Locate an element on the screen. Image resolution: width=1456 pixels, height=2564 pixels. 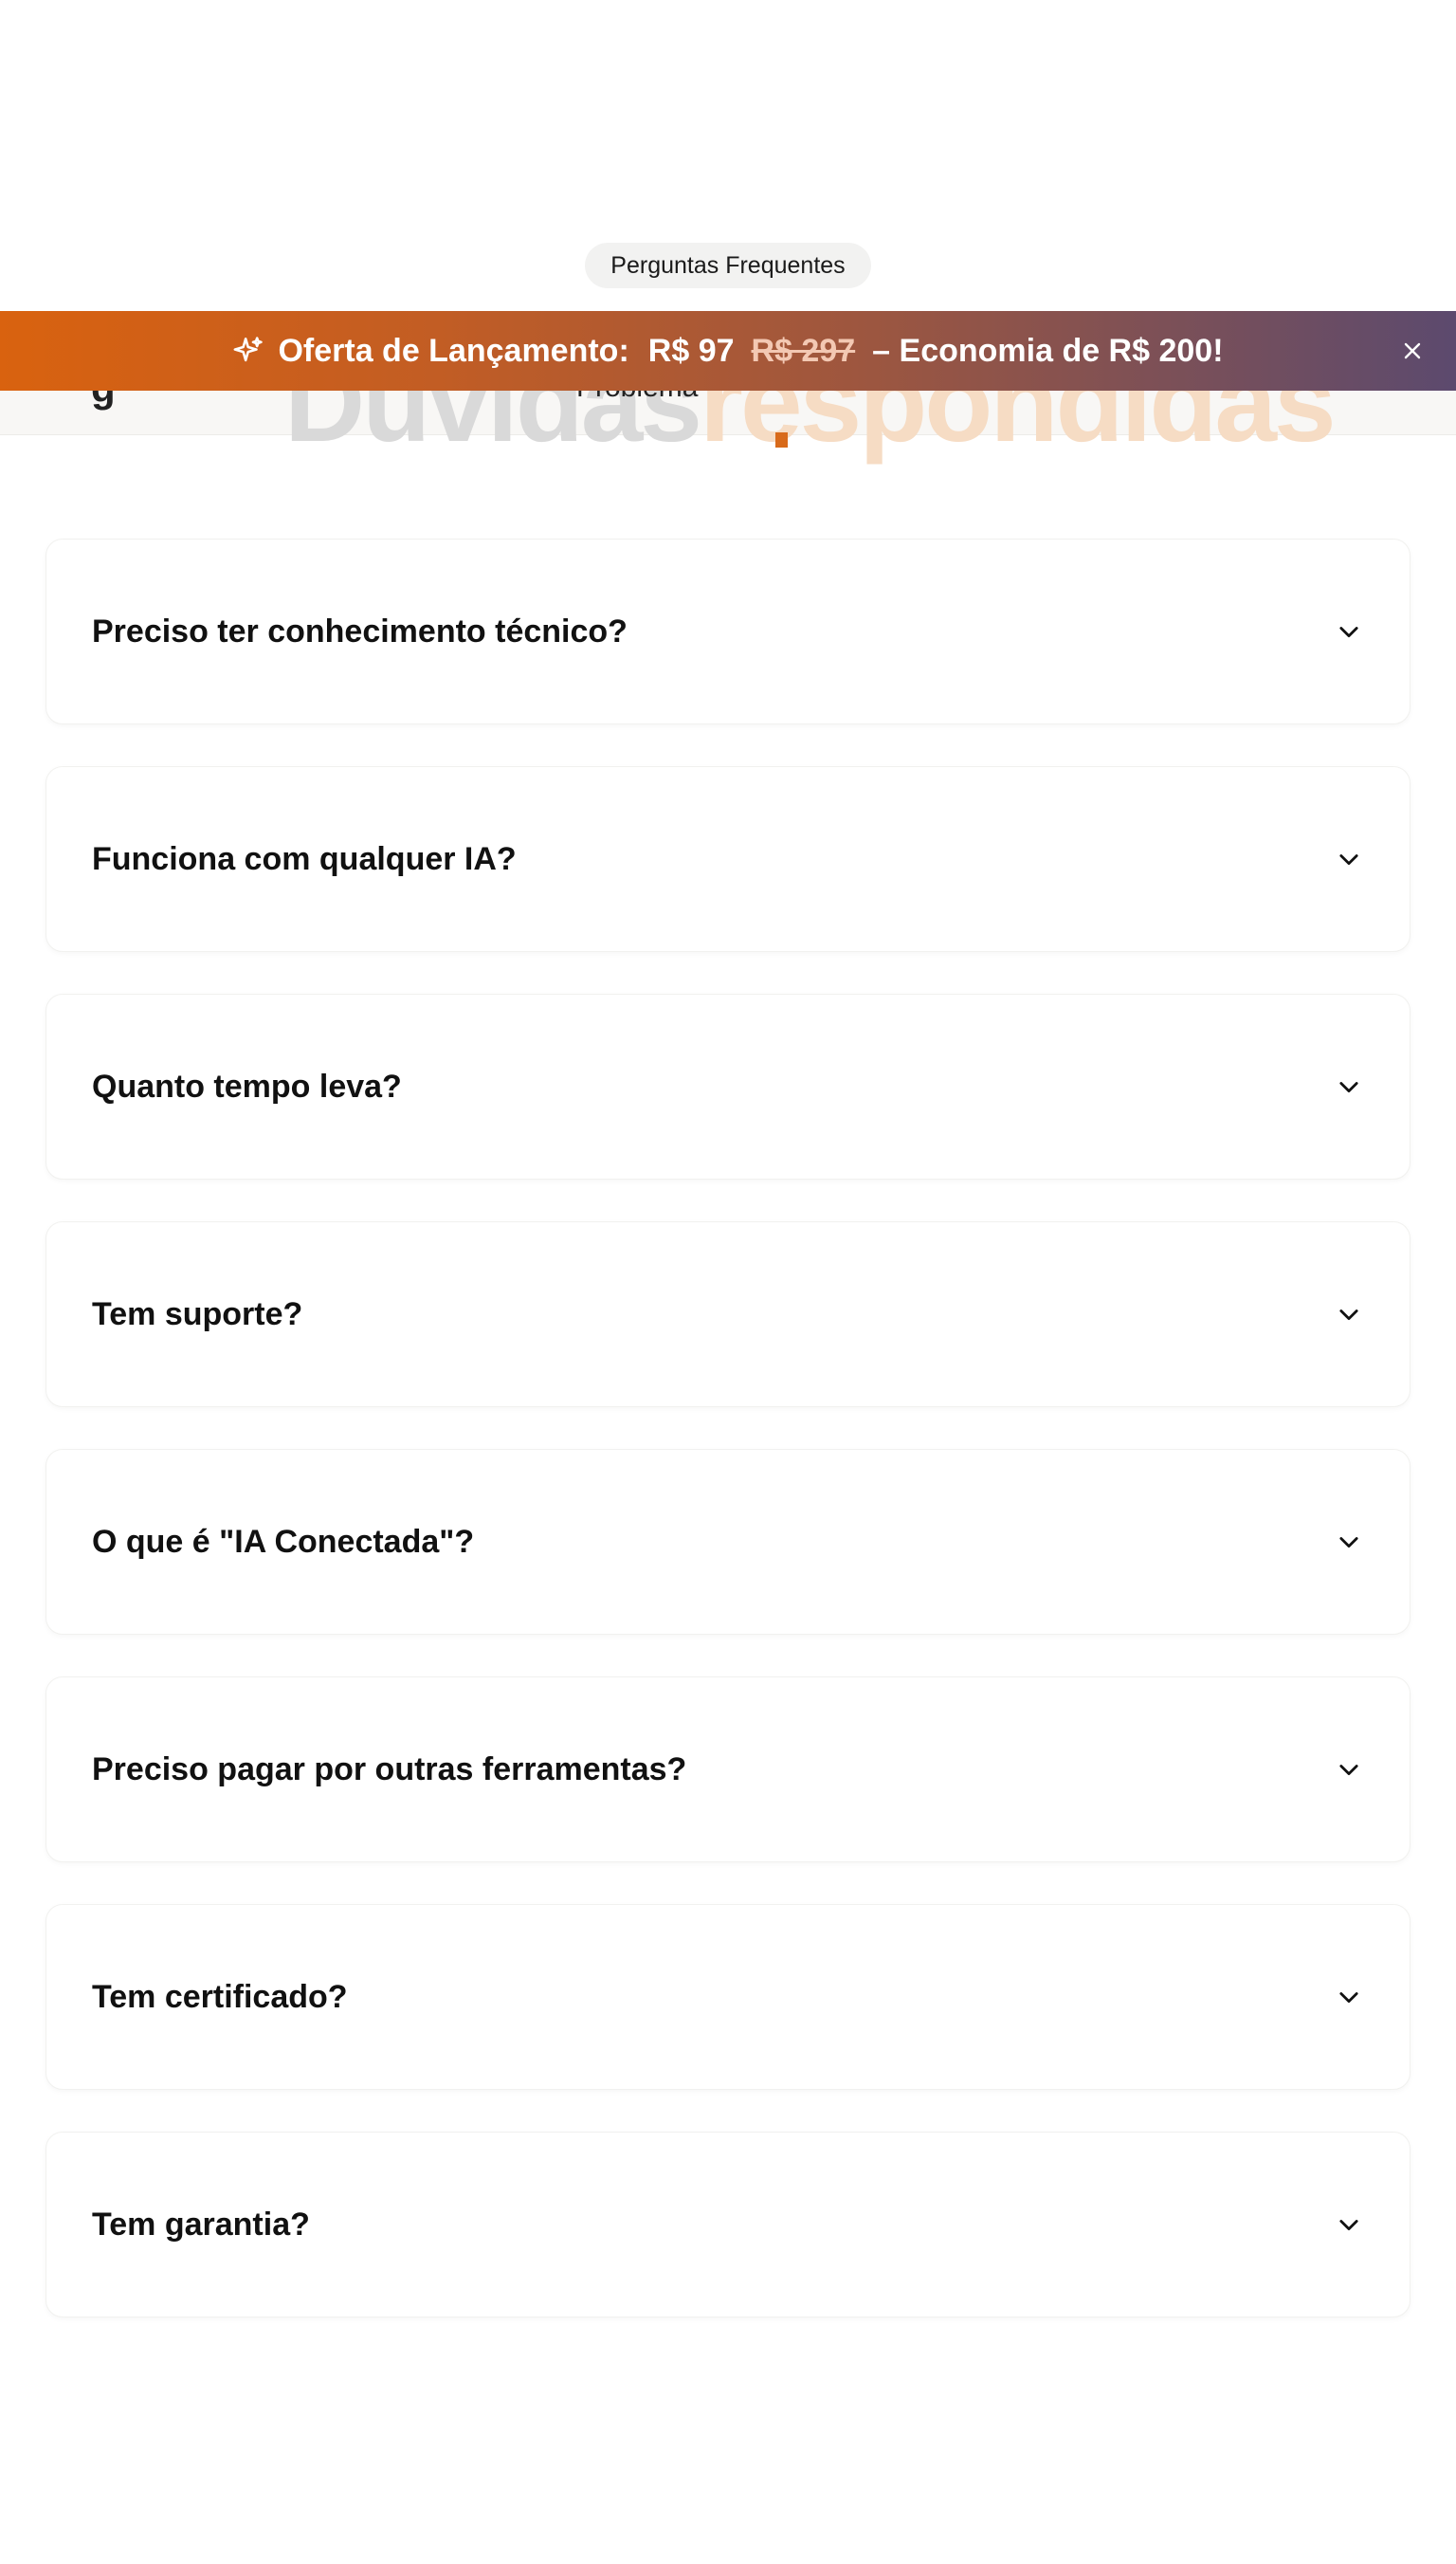
faq-item: Preciso pagar por outras ferramentas? is located at coordinates (728, 1769).